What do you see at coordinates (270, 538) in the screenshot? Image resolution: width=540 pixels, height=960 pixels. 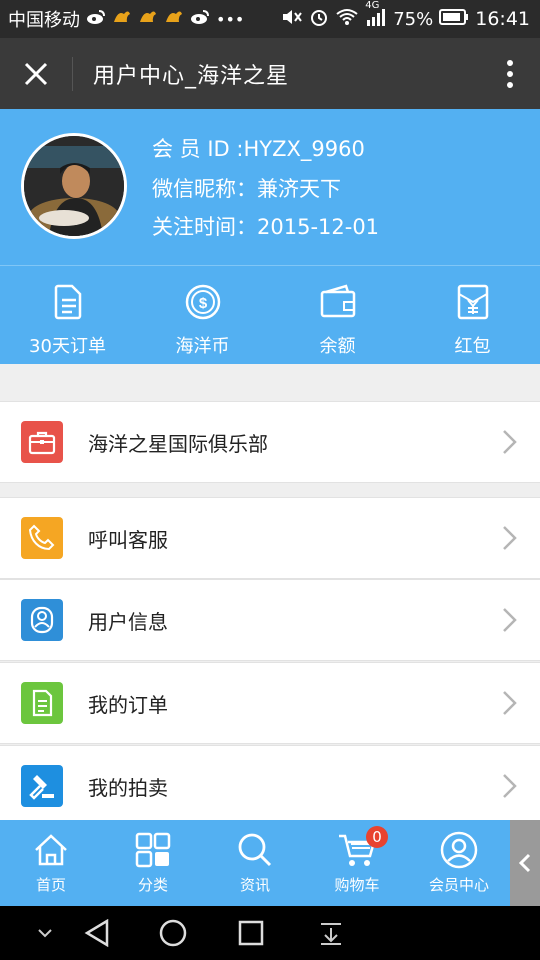 I see `menu-item-call-service: 呼叫客服` at bounding box center [270, 538].